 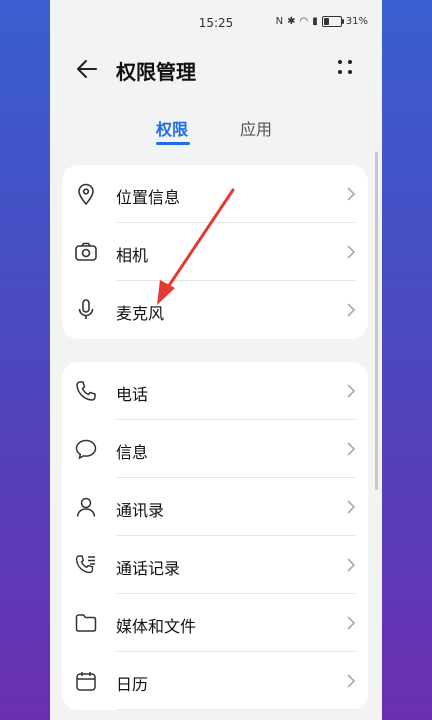 I want to click on phone-icon, so click(x=86, y=391).